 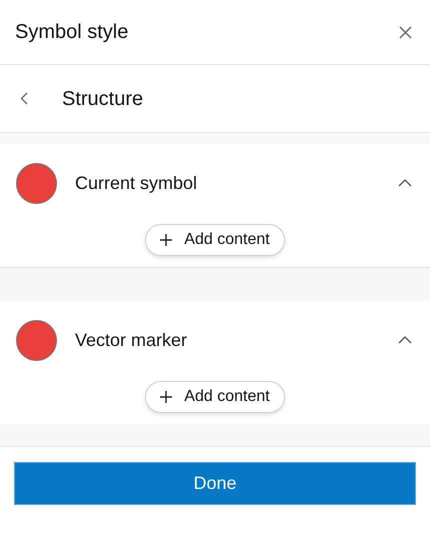 What do you see at coordinates (103, 99) in the screenshot?
I see `subheader-title: Structure` at bounding box center [103, 99].